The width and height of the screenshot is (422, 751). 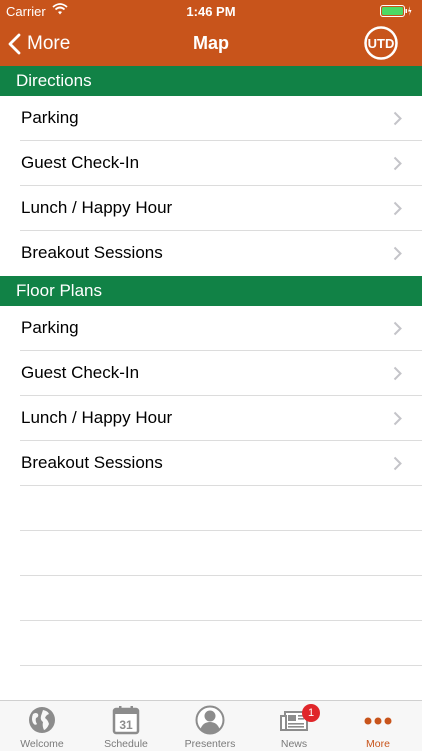 What do you see at coordinates (211, 81) in the screenshot?
I see `section-header-directions: Directions` at bounding box center [211, 81].